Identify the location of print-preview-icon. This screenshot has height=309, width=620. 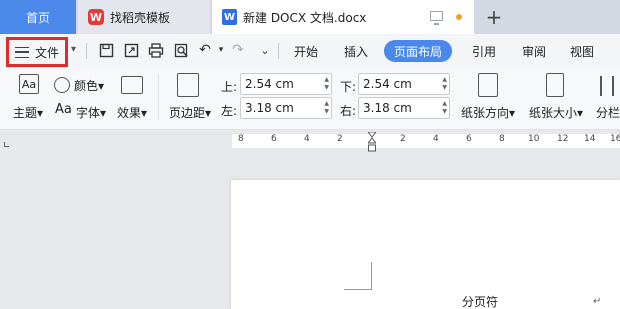
(181, 50).